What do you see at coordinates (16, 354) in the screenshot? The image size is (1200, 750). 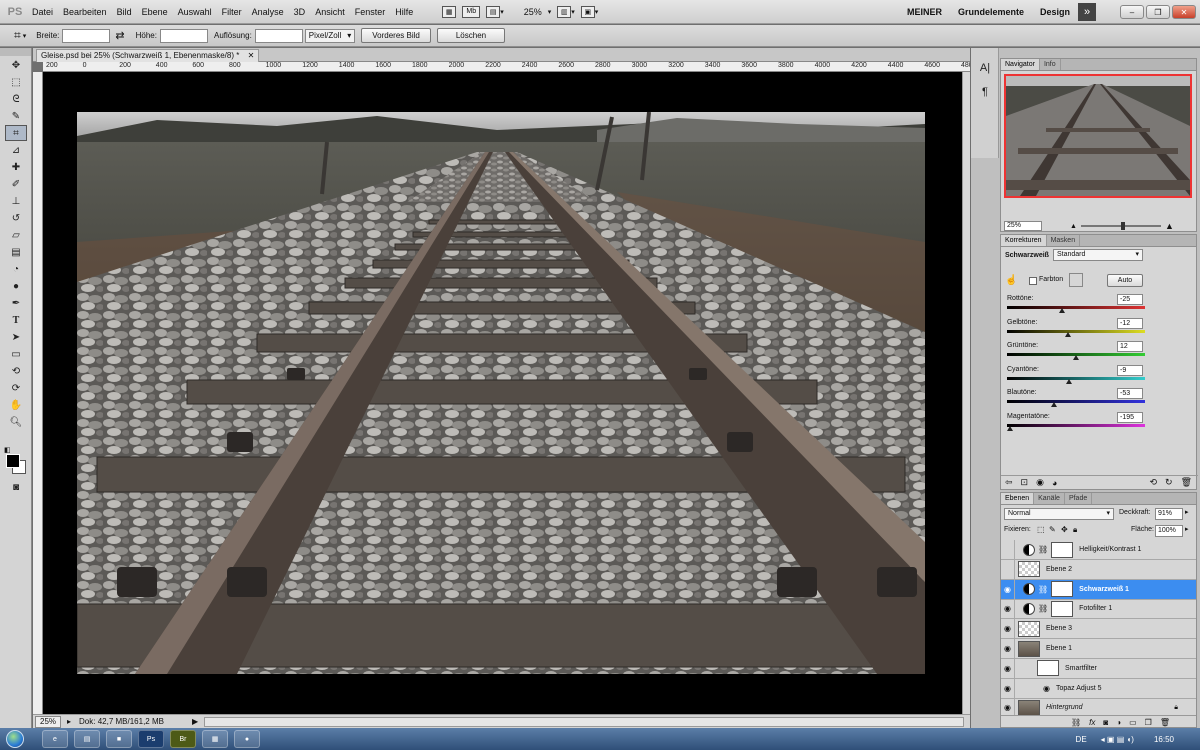 I see `shape-tool-icon: ▭` at bounding box center [16, 354].